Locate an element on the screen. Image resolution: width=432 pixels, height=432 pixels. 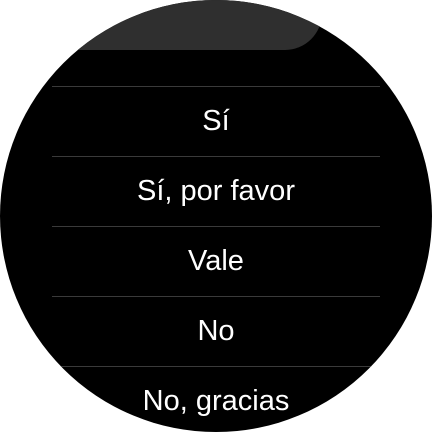
quick-reply-label: Vale is located at coordinates (216, 261).